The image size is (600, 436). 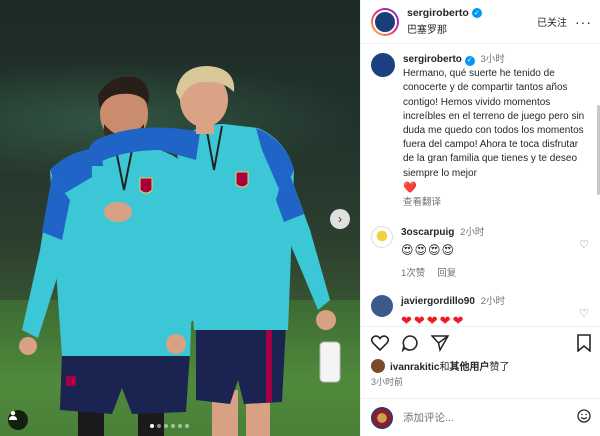 I want to click on liker-username: ivanrakitic, so click(x=414, y=367).